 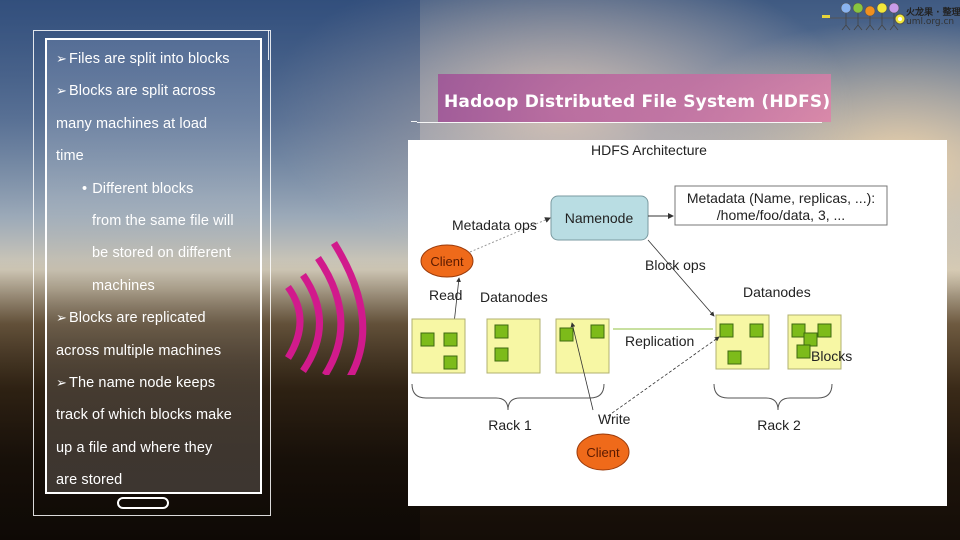 I want to click on bullet-line: up a file and where they, so click(x=161, y=448).